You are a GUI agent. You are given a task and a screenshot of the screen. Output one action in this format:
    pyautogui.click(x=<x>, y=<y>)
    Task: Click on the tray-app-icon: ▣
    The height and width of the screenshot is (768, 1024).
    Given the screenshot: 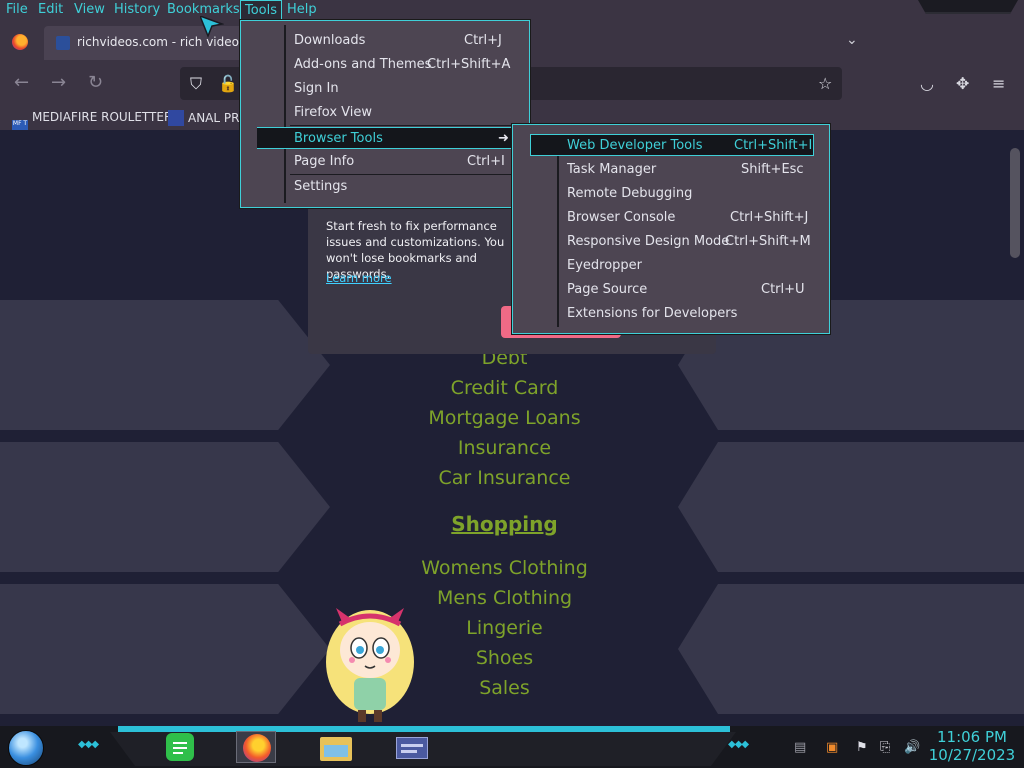 What is the action you would take?
    pyautogui.click(x=832, y=747)
    